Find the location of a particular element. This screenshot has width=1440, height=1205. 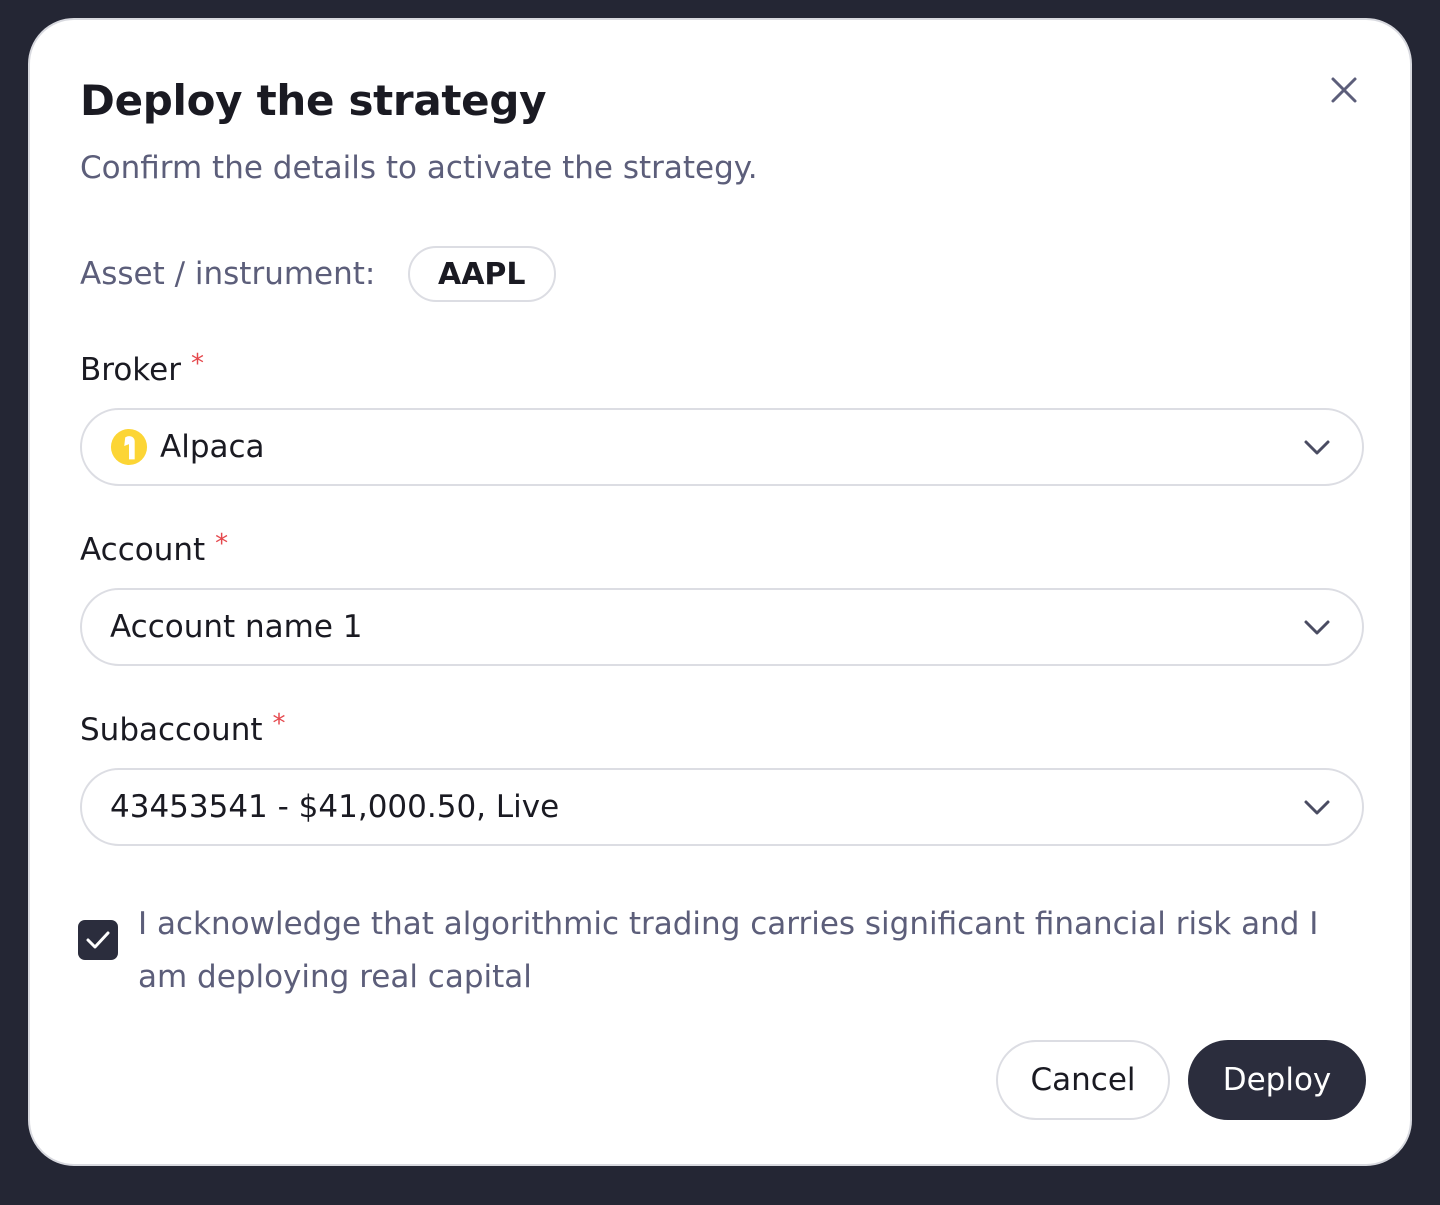

deploy-button: Deploy is located at coordinates (1277, 1080).